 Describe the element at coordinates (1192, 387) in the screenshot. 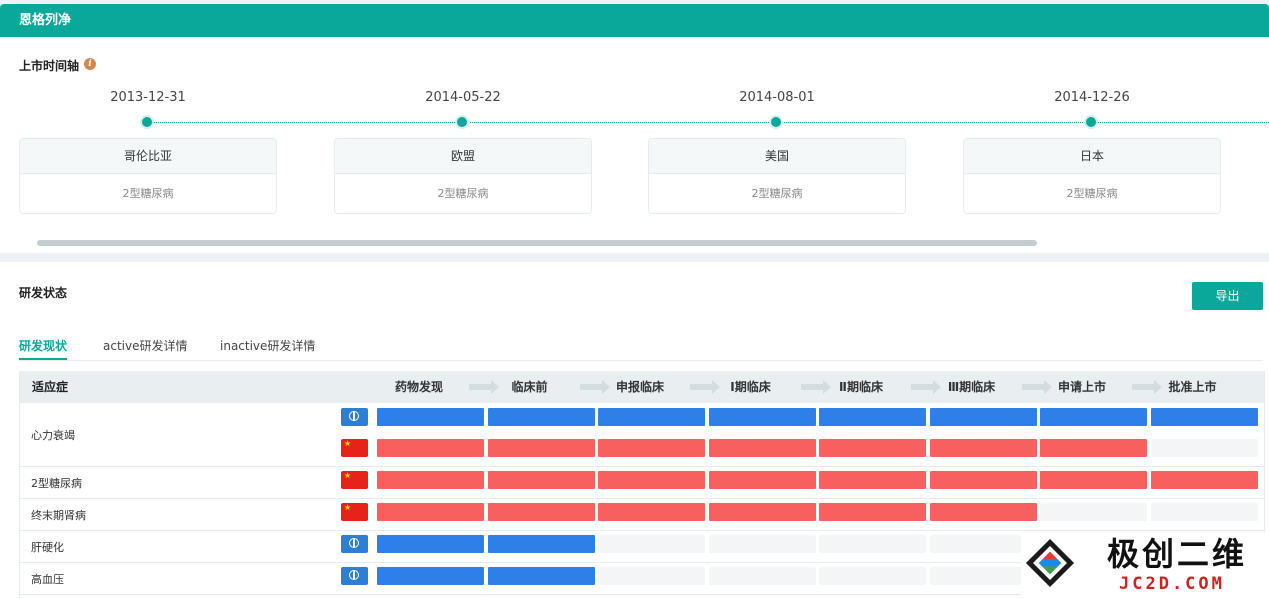

I see `stage-header: 批准上市` at that location.